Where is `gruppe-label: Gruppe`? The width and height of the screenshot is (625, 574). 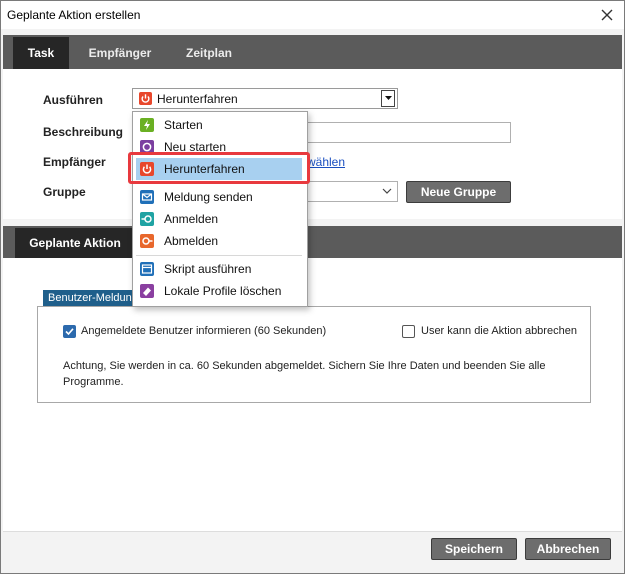 gruppe-label: Gruppe is located at coordinates (64, 192).